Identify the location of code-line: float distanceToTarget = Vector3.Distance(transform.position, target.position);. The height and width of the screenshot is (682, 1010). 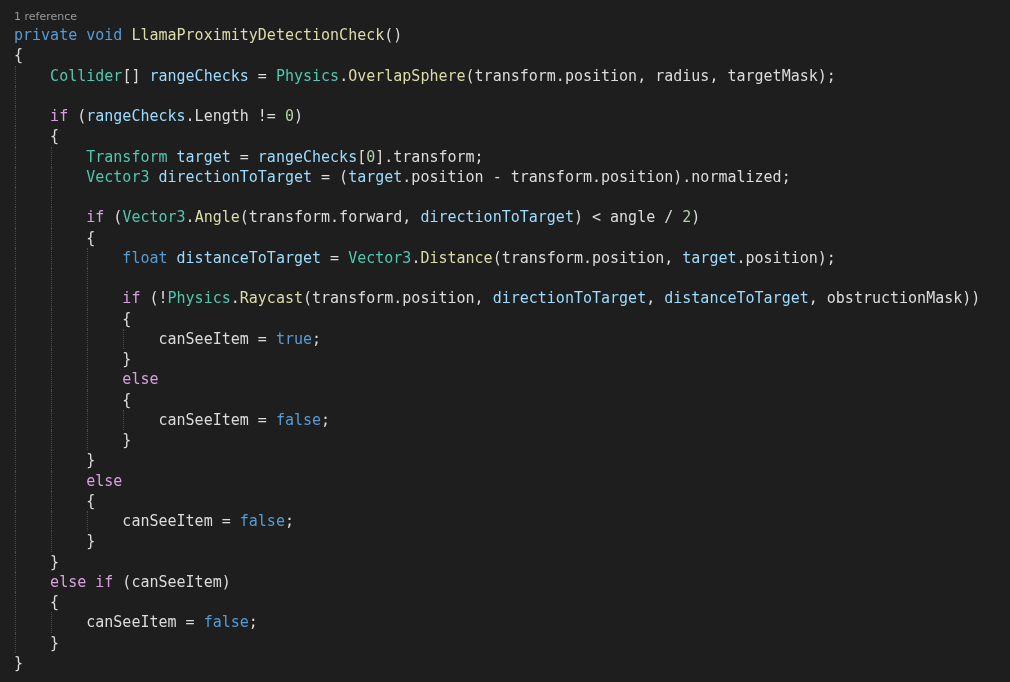
(478, 257).